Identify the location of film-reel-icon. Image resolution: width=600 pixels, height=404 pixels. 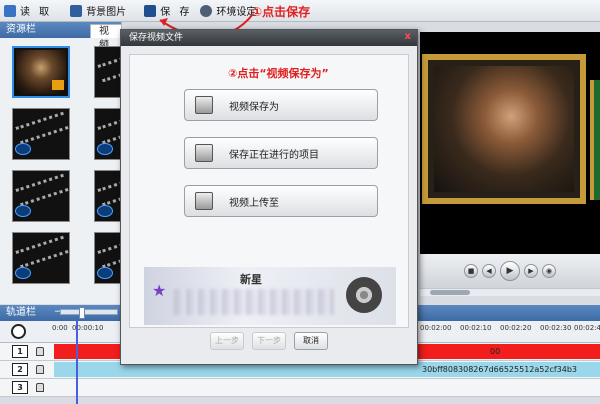
(364, 295).